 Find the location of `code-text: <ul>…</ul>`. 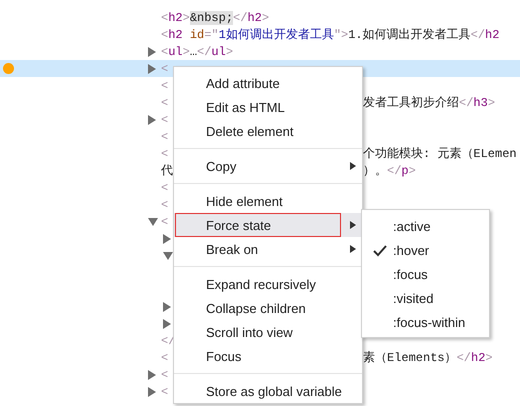

code-text: <ul>…</ul> is located at coordinates (197, 51).